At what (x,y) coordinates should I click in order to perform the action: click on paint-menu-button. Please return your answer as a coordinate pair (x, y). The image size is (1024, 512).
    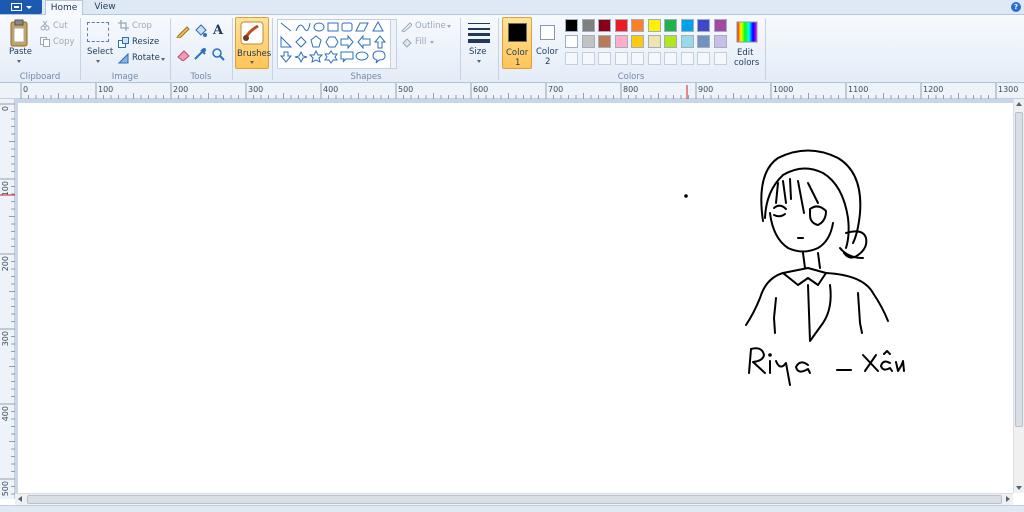
    Looking at the image, I should click on (21, 7).